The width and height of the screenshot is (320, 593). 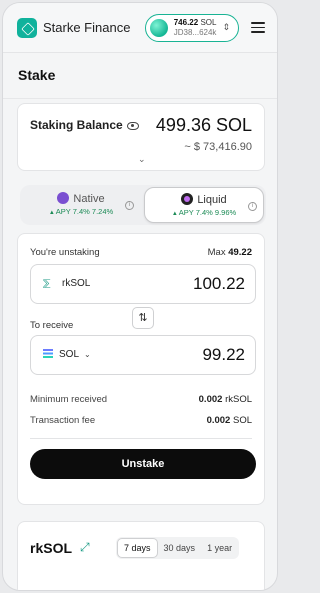 What do you see at coordinates (141, 399) in the screenshot?
I see `min-received-row: Minimum received 0.002 rkSOL` at bounding box center [141, 399].